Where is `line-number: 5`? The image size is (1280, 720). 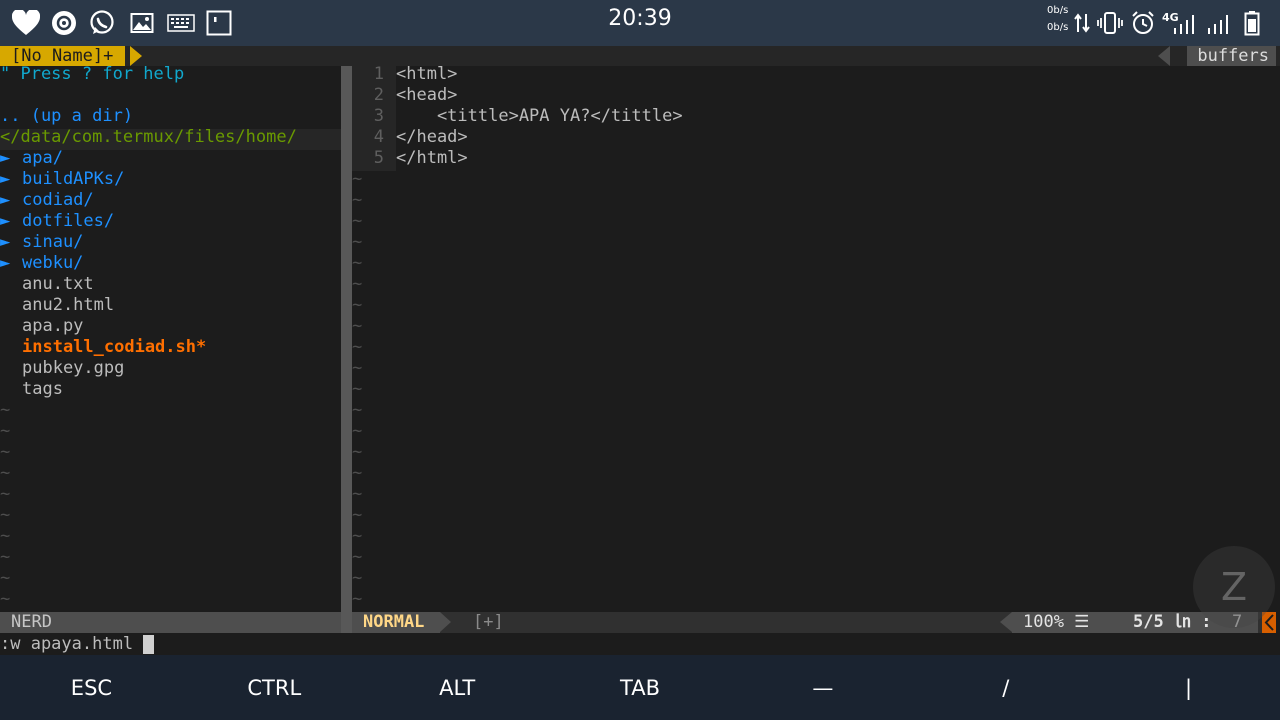 line-number: 5 is located at coordinates (378, 158).